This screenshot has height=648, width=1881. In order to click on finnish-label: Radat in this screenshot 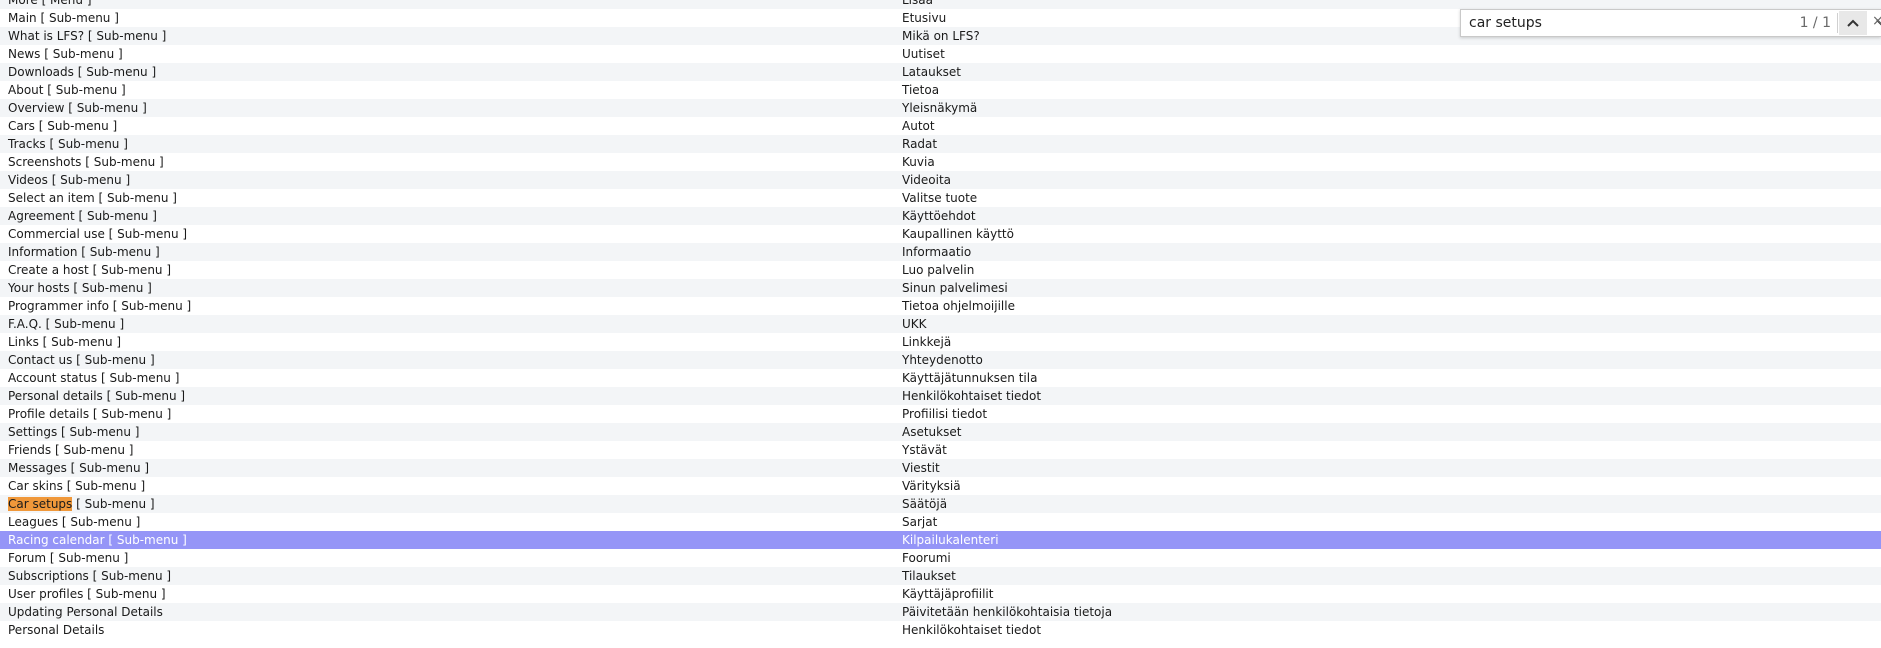, I will do `click(920, 144)`.